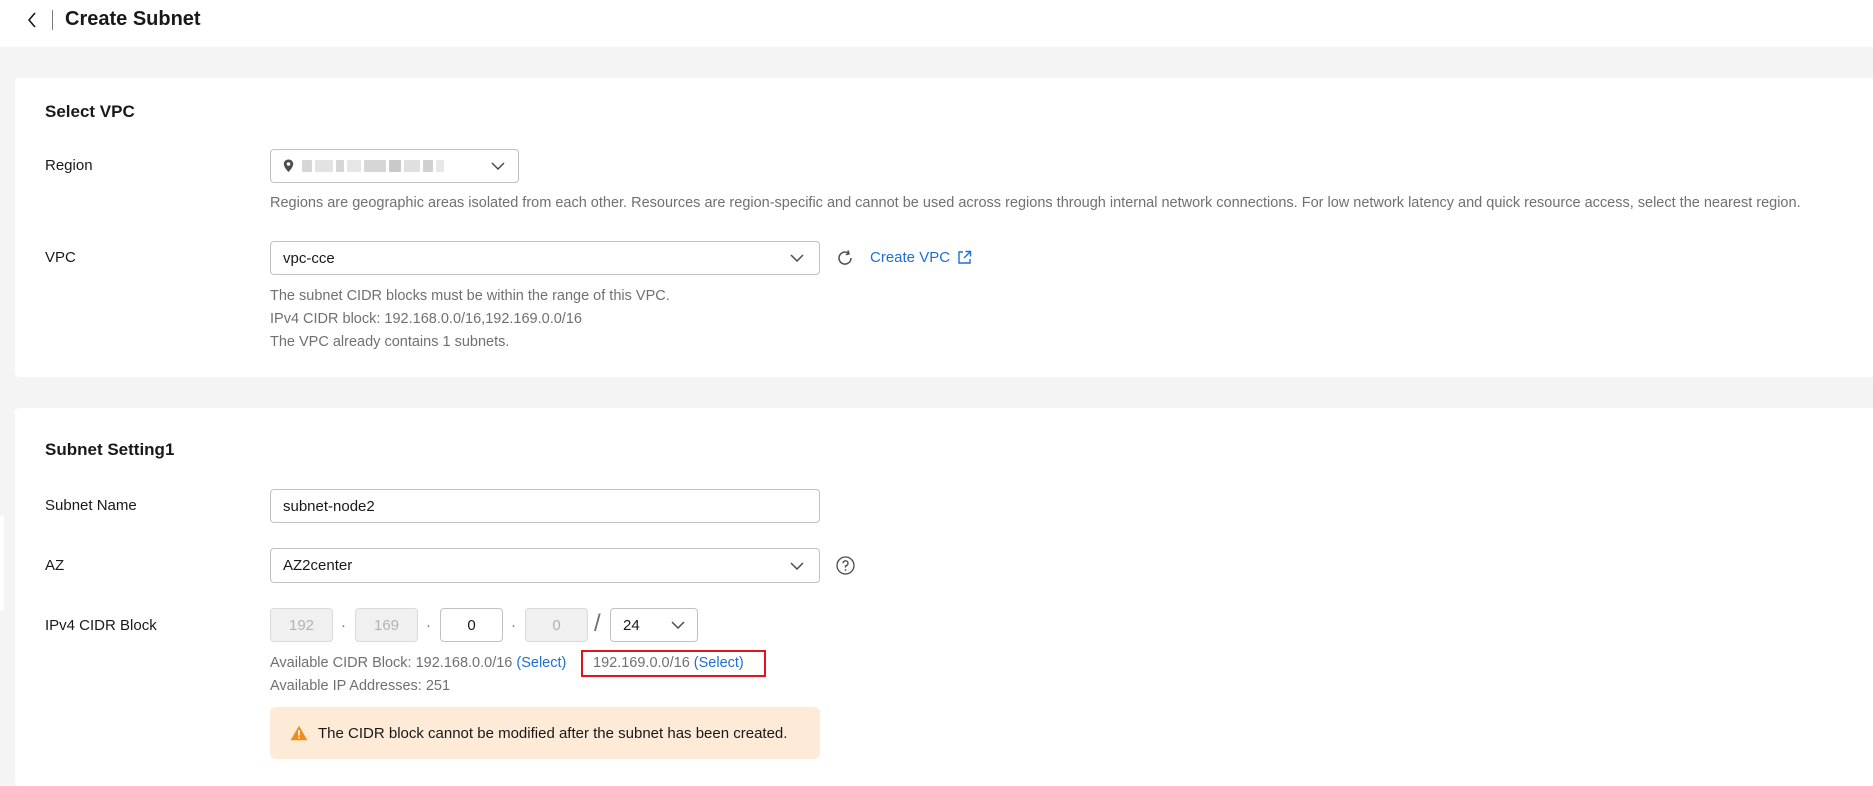  What do you see at coordinates (288, 166) in the screenshot?
I see `location-pin-icon` at bounding box center [288, 166].